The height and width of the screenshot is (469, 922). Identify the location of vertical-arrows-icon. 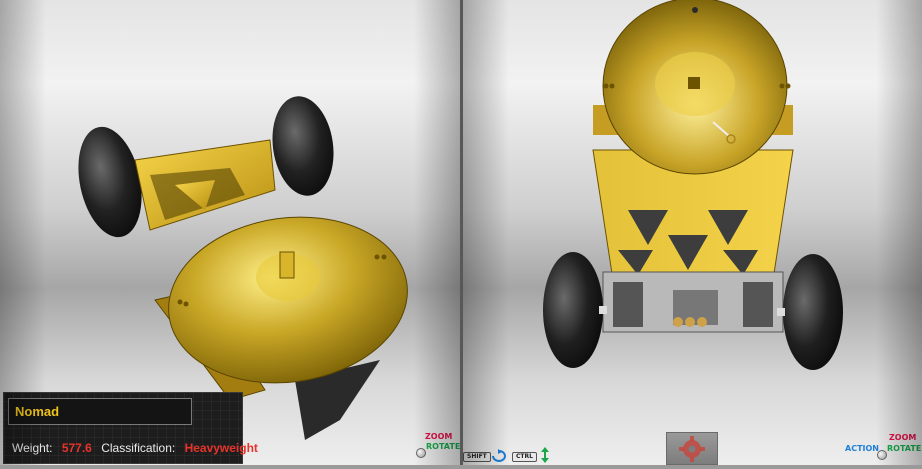
(545, 455).